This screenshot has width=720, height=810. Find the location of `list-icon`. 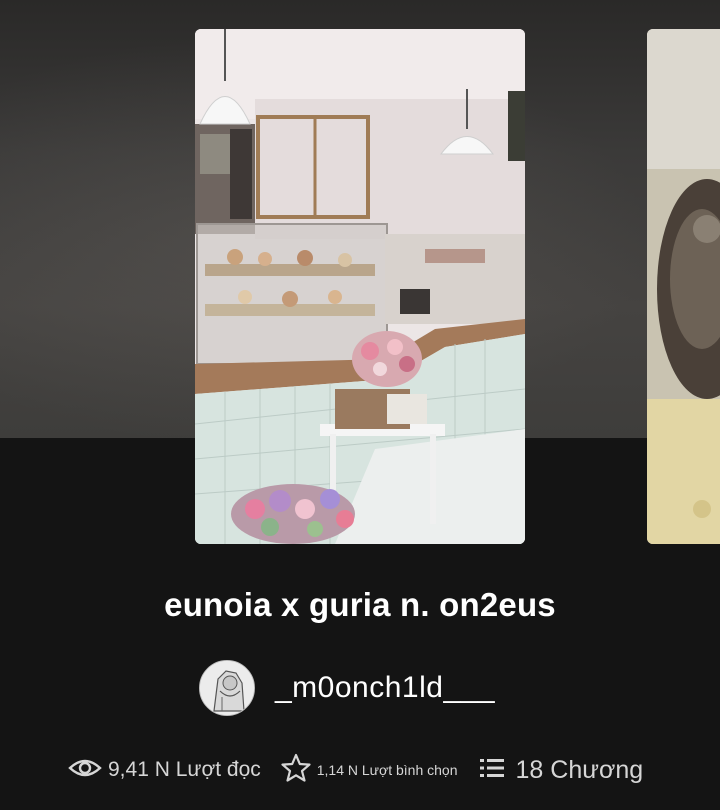

list-icon is located at coordinates (491, 770).